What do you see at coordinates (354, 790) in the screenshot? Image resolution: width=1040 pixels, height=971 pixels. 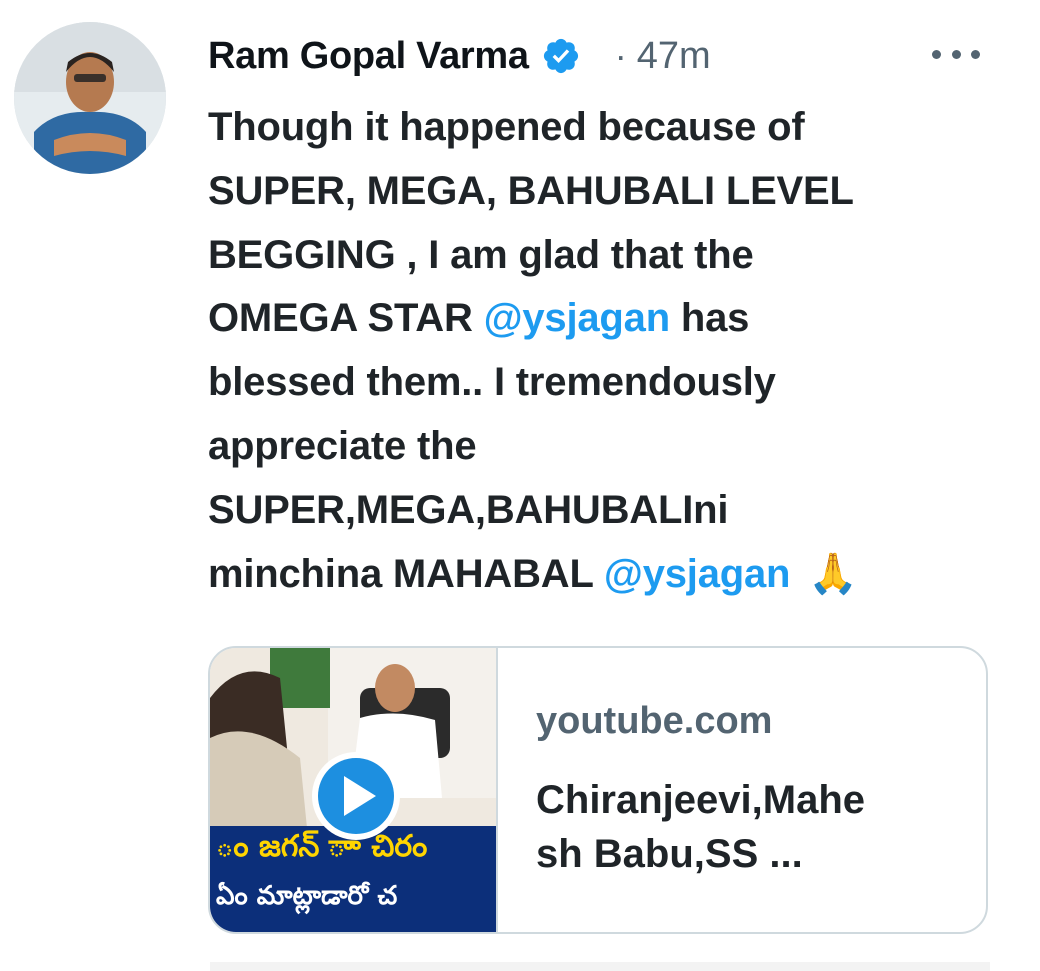 I see `video-thumbnail: ం జగన్ ాా చిరం ఏం మాట్లాడారో చ` at bounding box center [354, 790].